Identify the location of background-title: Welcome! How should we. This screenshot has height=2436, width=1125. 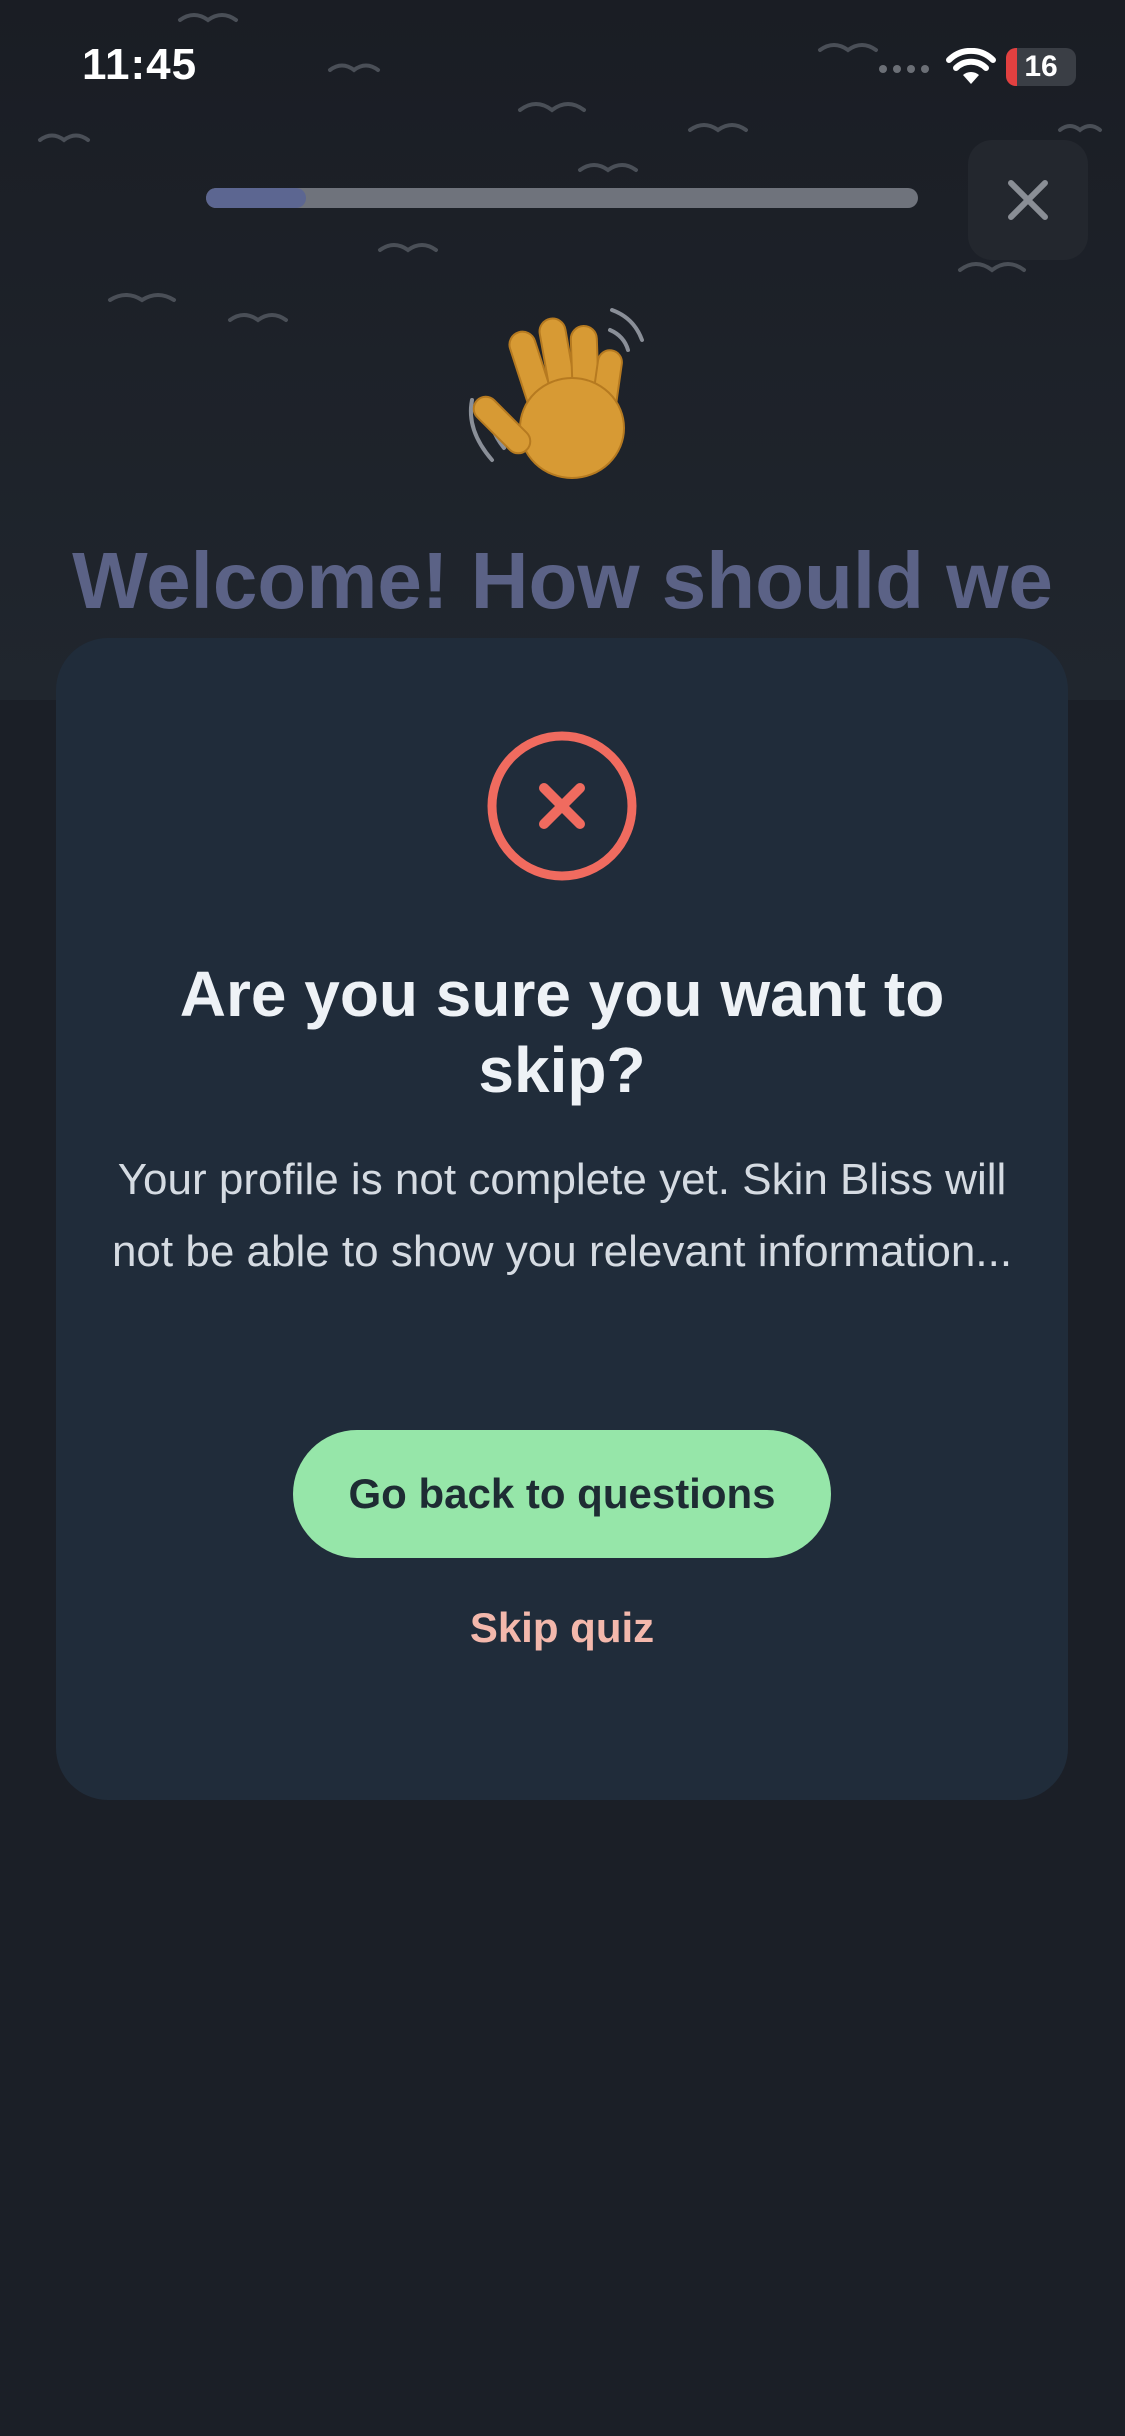
(562, 580).